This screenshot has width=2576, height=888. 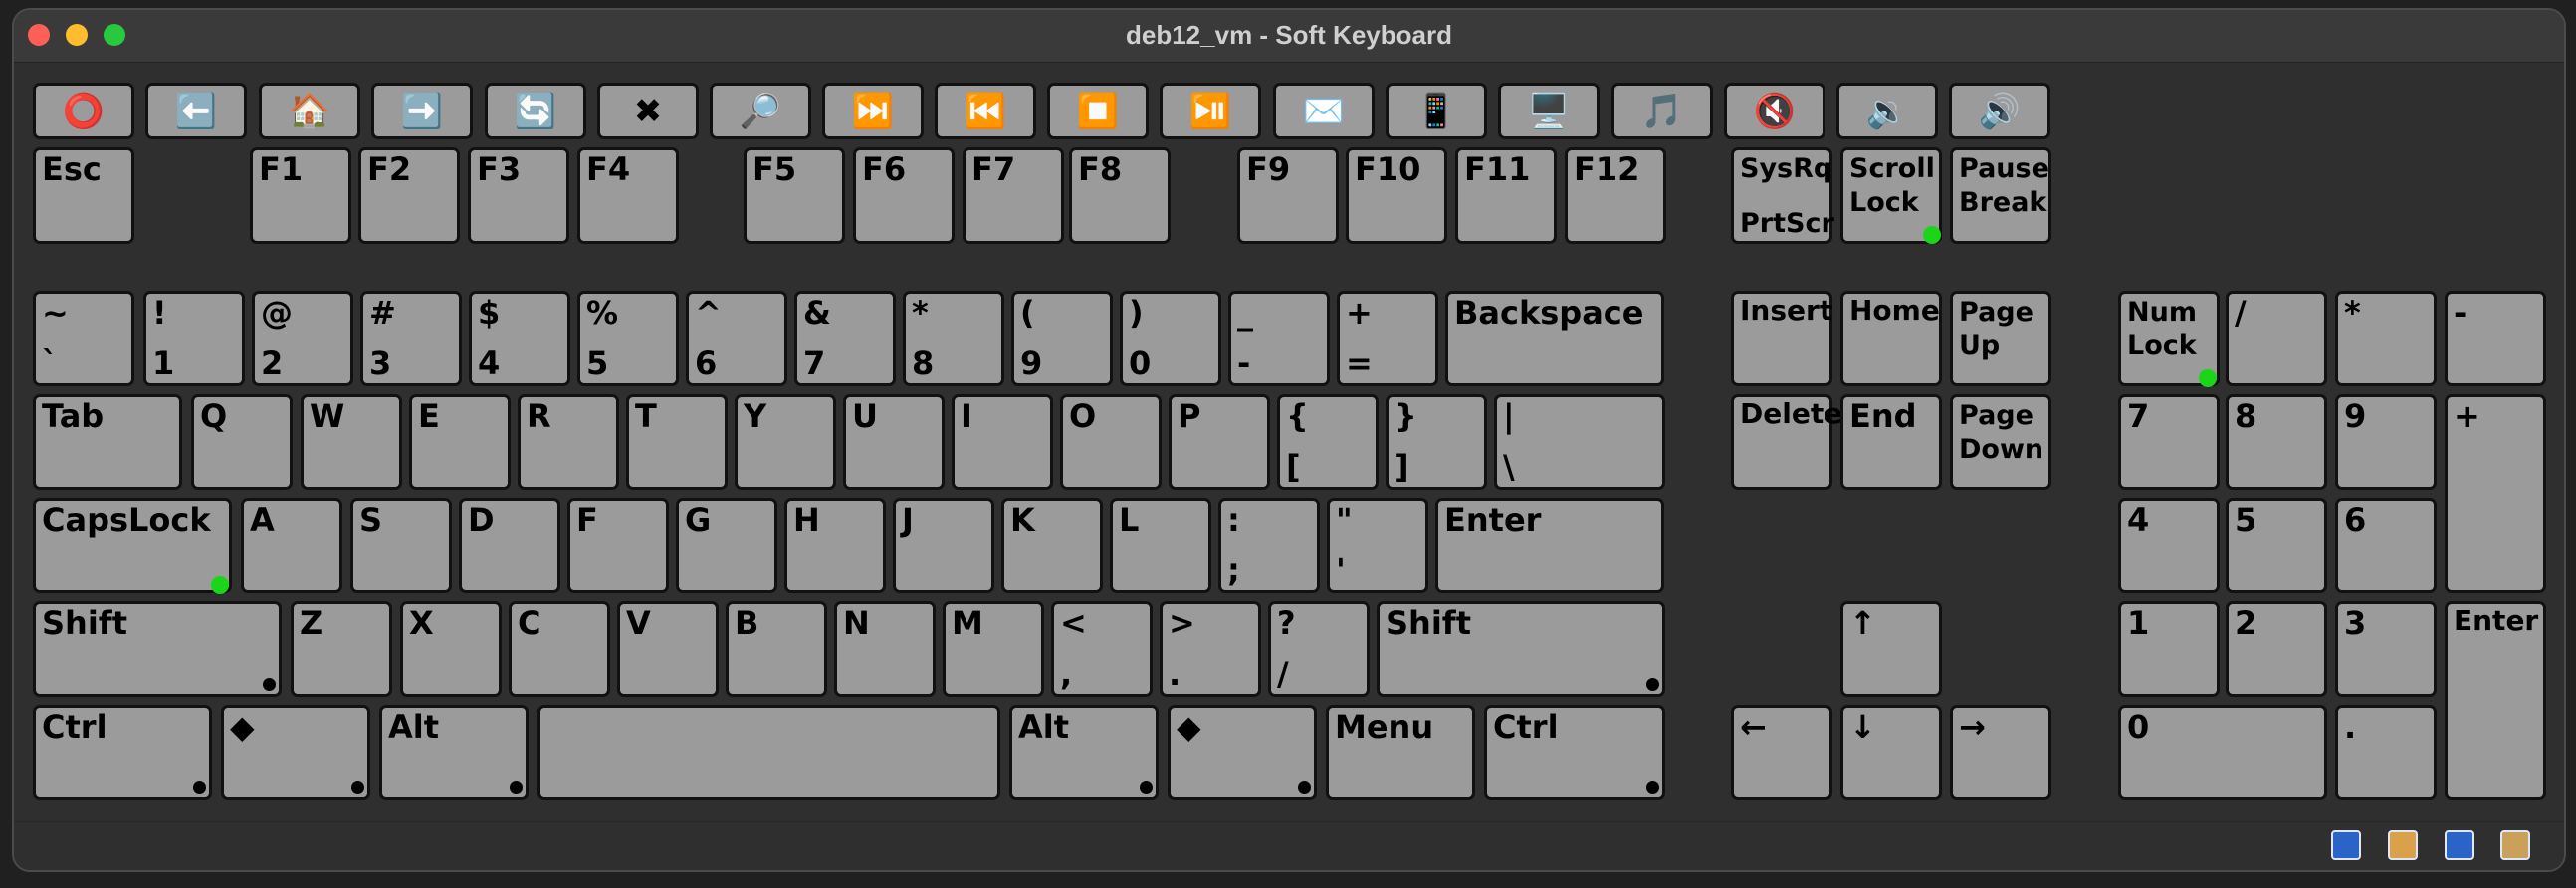 I want to click on key-f11: F11, so click(x=1506, y=195).